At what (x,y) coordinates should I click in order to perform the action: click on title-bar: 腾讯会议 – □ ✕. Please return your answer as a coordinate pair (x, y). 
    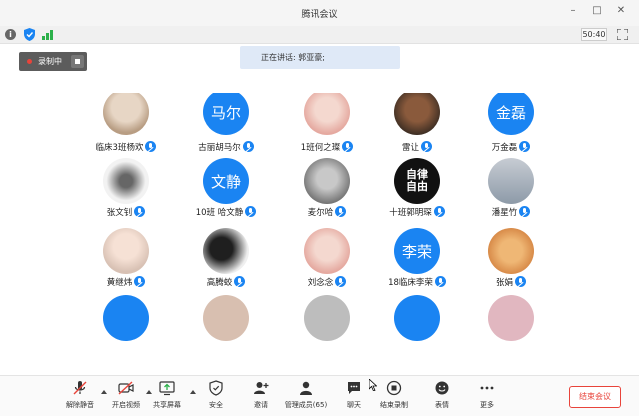
    Looking at the image, I should click on (319, 13).